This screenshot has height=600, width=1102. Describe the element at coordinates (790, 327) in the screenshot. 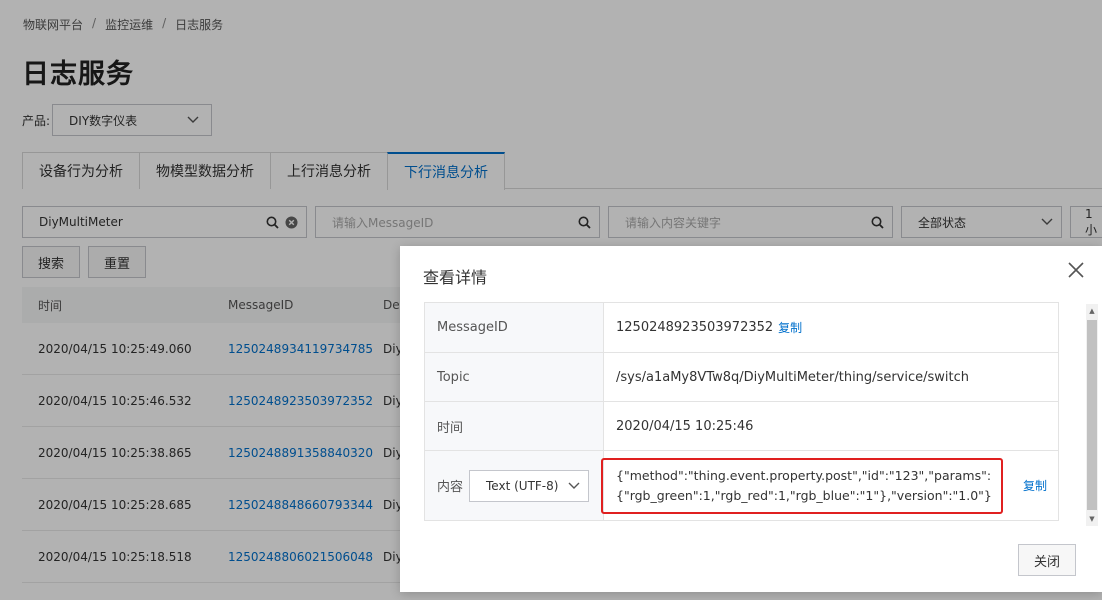

I see `copy-messageid-link: 复制` at that location.